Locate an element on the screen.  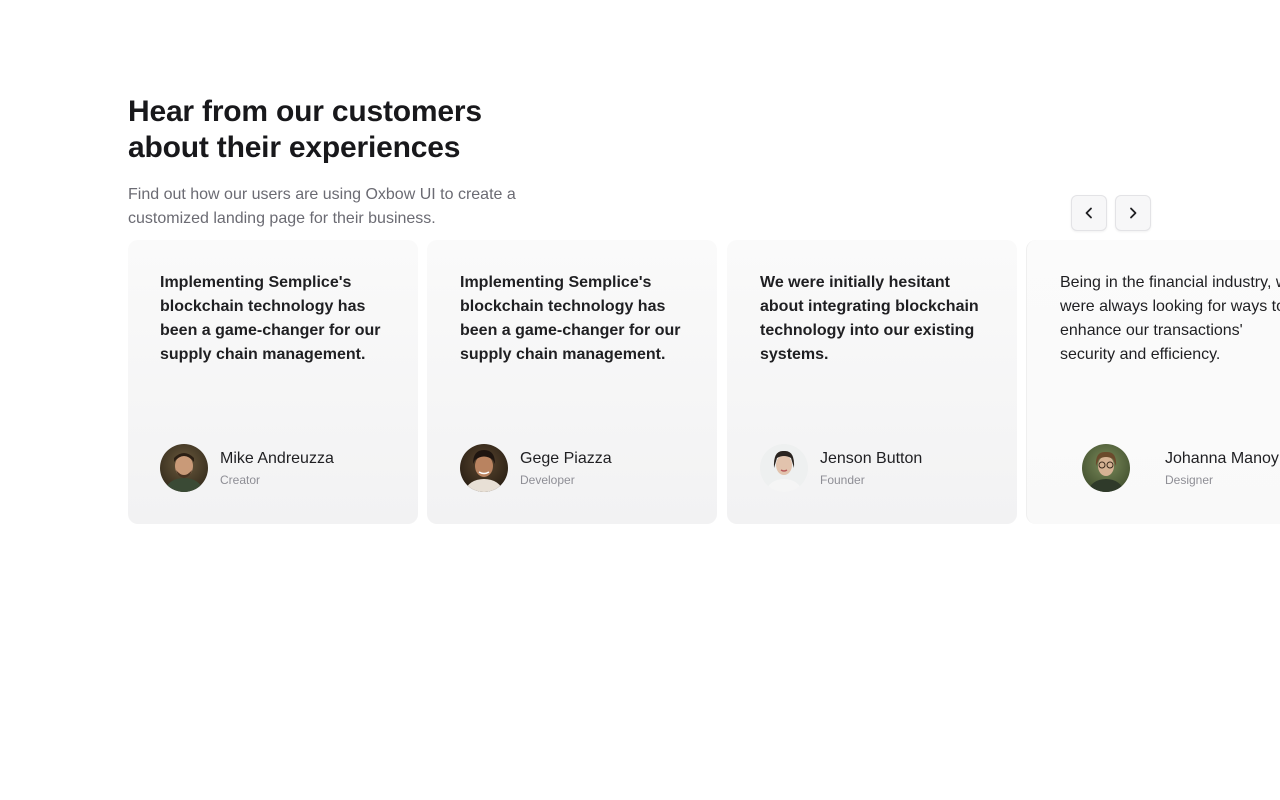
person-name: Mike Andreuzza is located at coordinates (277, 458).